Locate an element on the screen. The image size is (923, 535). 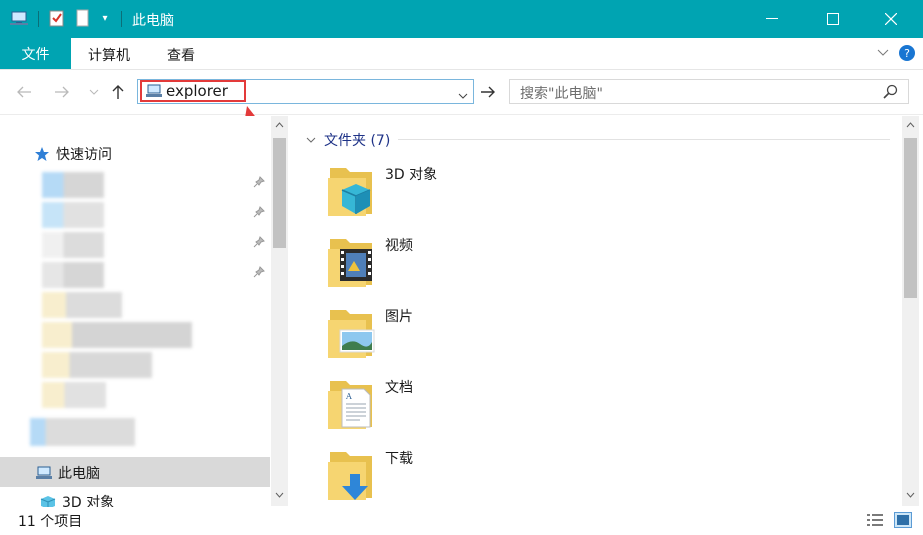
3d-objects-folder-icon is located at coordinates (350, 192).